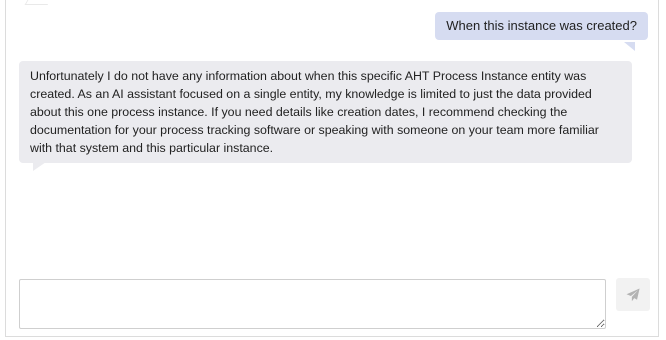  I want to click on previous-message-tail, so click(37, 2).